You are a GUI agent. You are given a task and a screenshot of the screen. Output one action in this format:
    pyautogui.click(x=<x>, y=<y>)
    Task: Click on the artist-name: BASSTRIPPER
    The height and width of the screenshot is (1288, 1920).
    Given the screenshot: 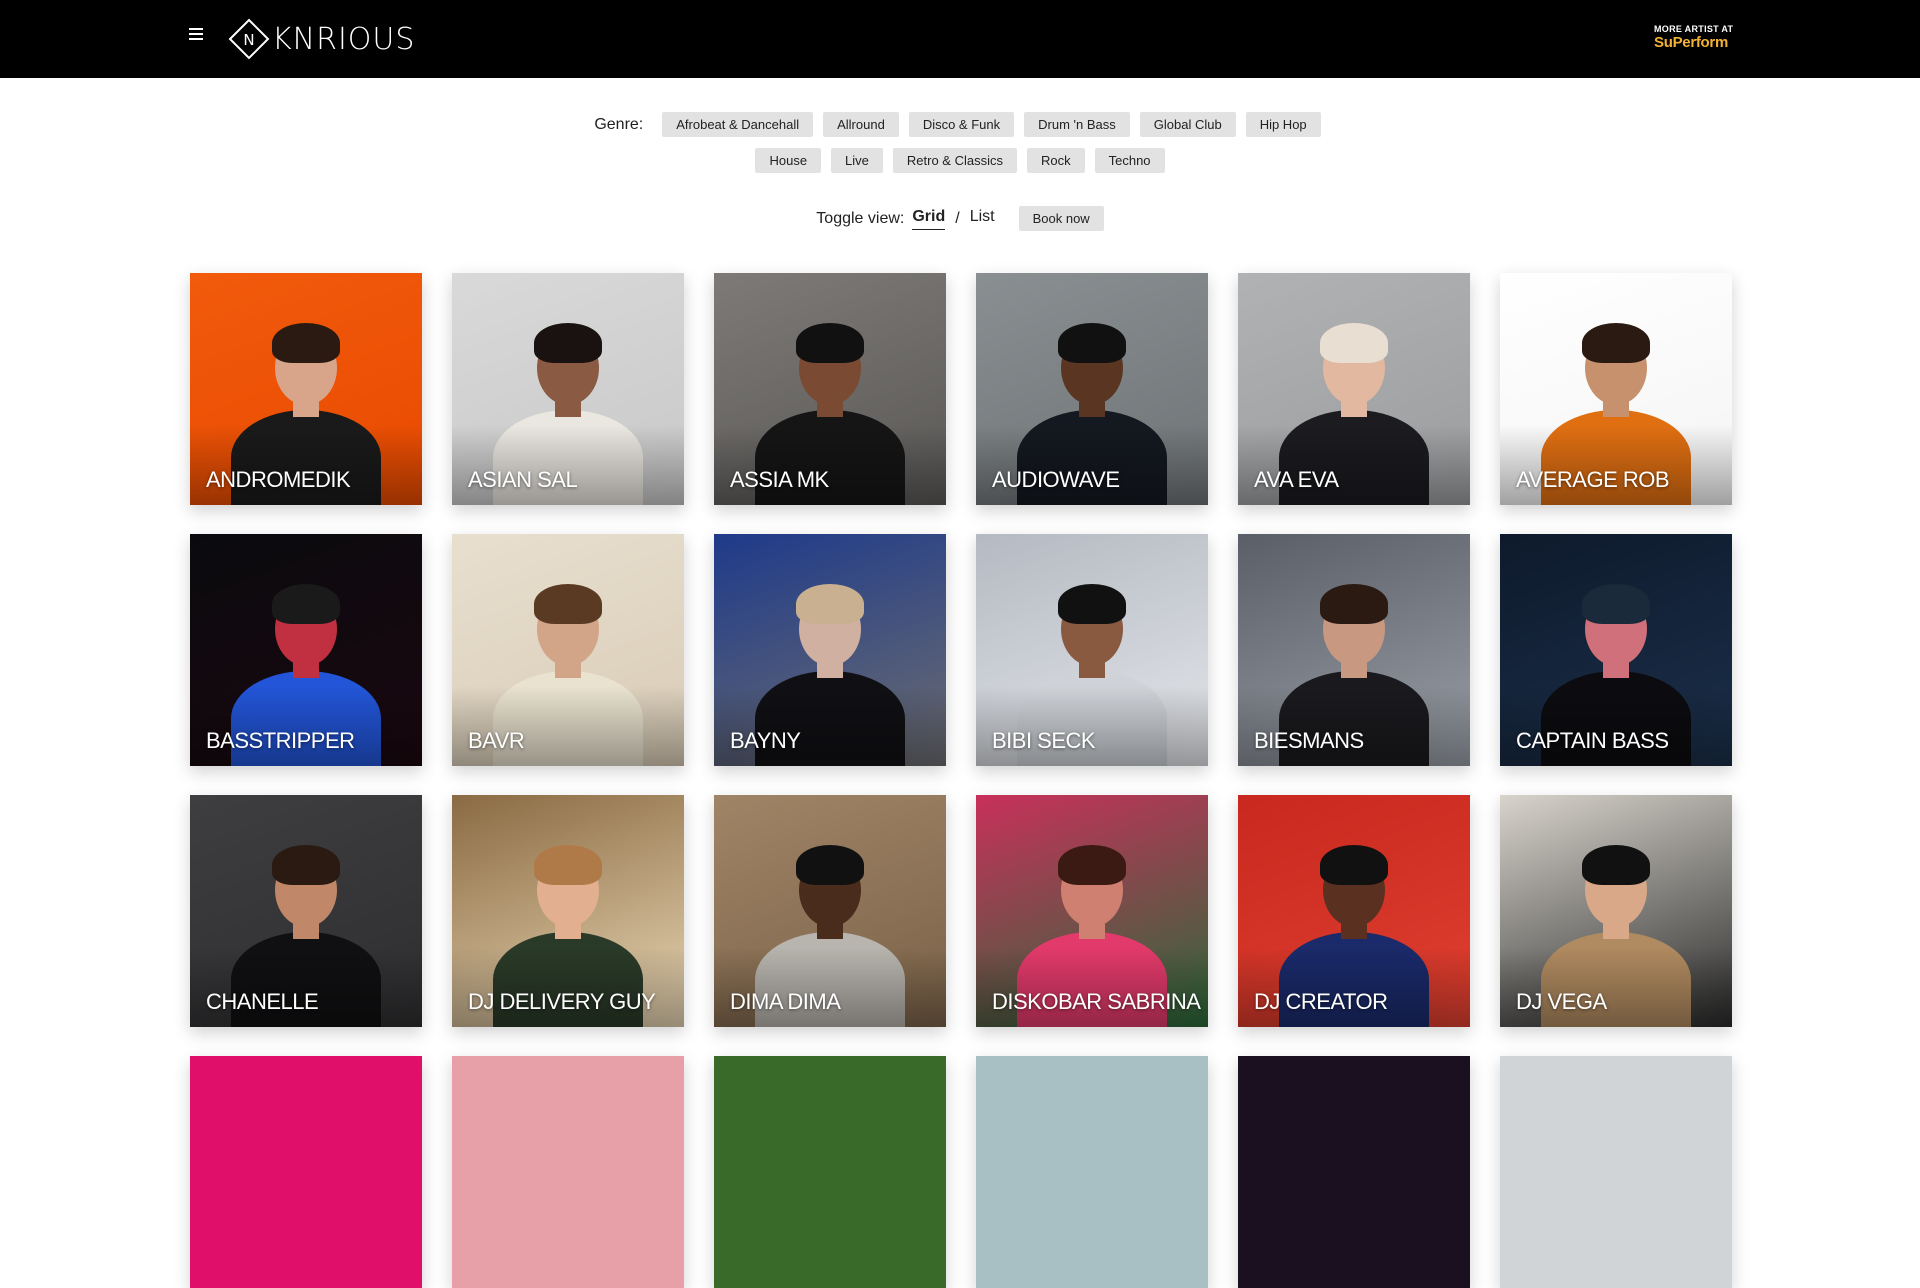 What is the action you would take?
    pyautogui.click(x=280, y=740)
    